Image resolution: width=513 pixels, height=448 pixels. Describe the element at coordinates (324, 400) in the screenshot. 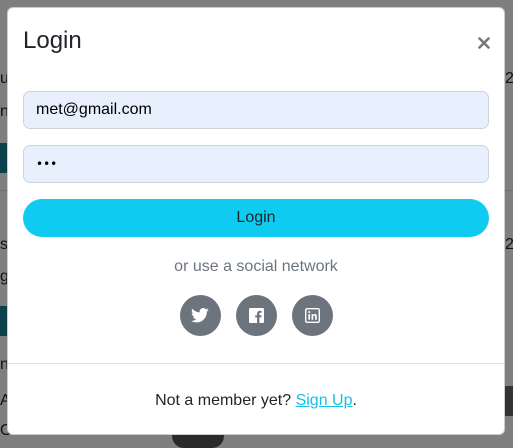

I see `signup-link: Sign Up` at that location.